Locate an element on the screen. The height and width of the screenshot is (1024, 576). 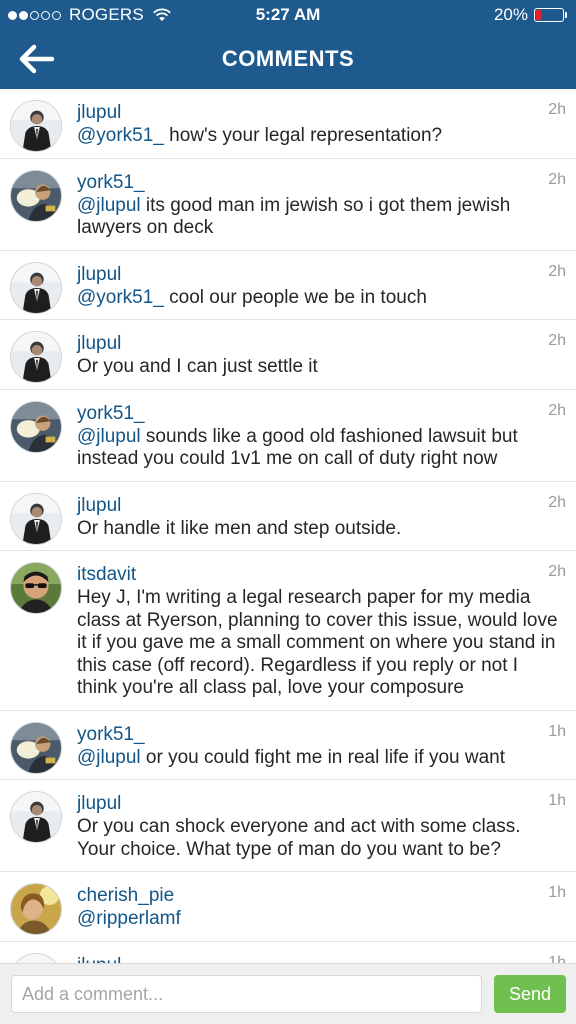
status-right: 20% is located at coordinates (530, 15).